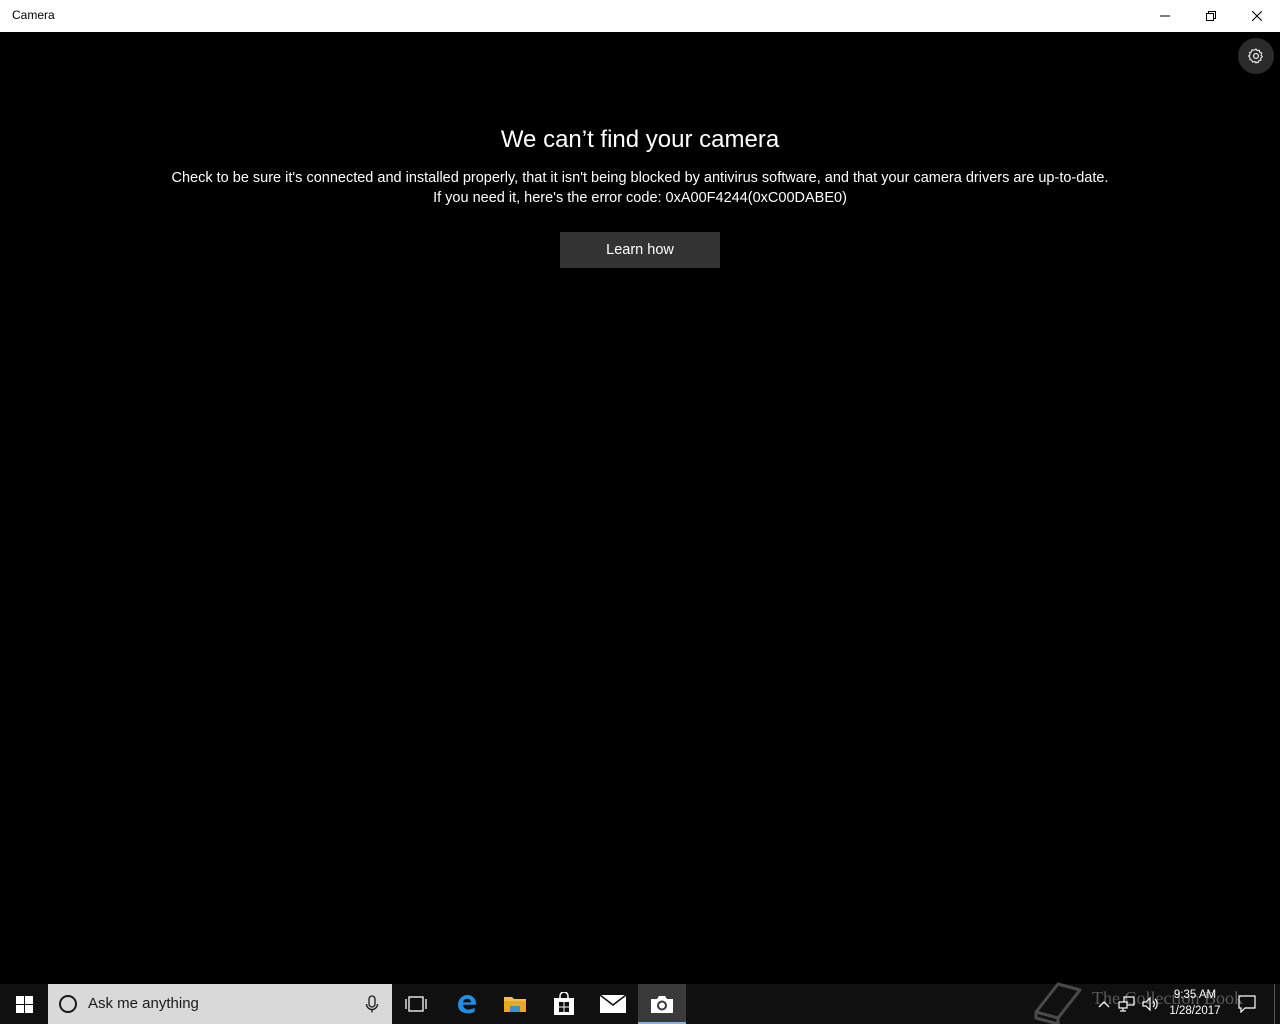 This screenshot has height=1024, width=1280. What do you see at coordinates (1274, 1004) in the screenshot?
I see `show-desktop-button` at bounding box center [1274, 1004].